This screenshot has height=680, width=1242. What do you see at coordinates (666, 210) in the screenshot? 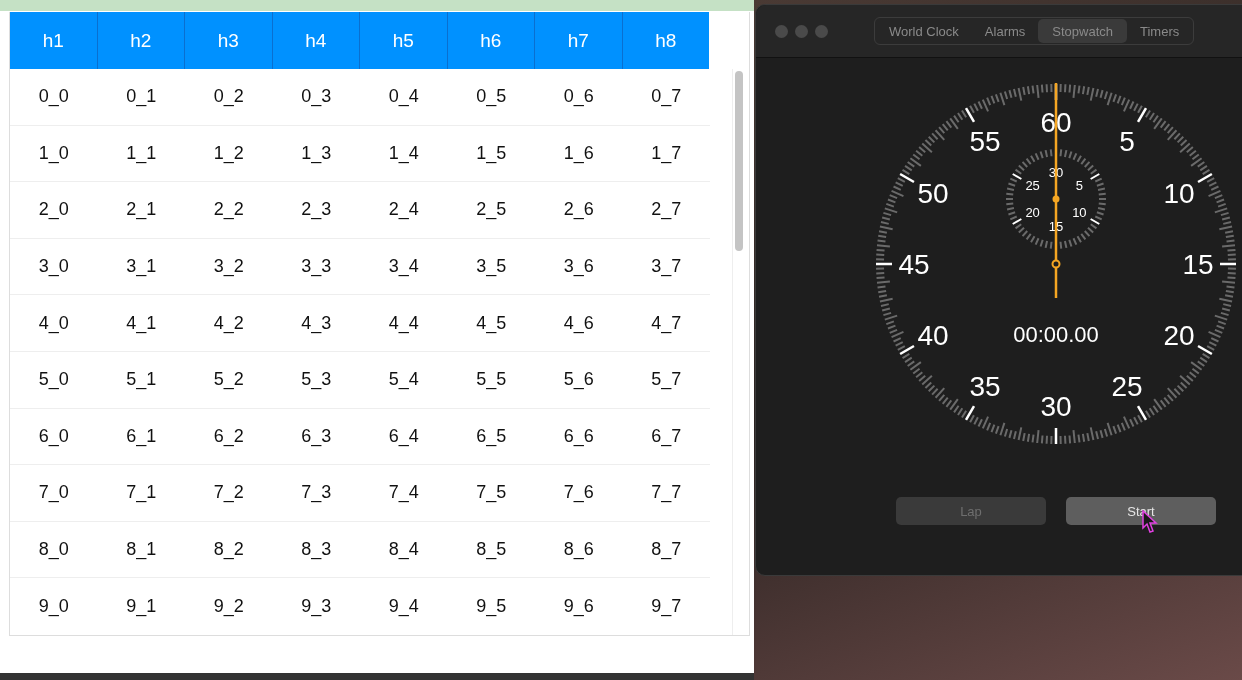
I see `table-cell-text: 2_7` at bounding box center [666, 210].